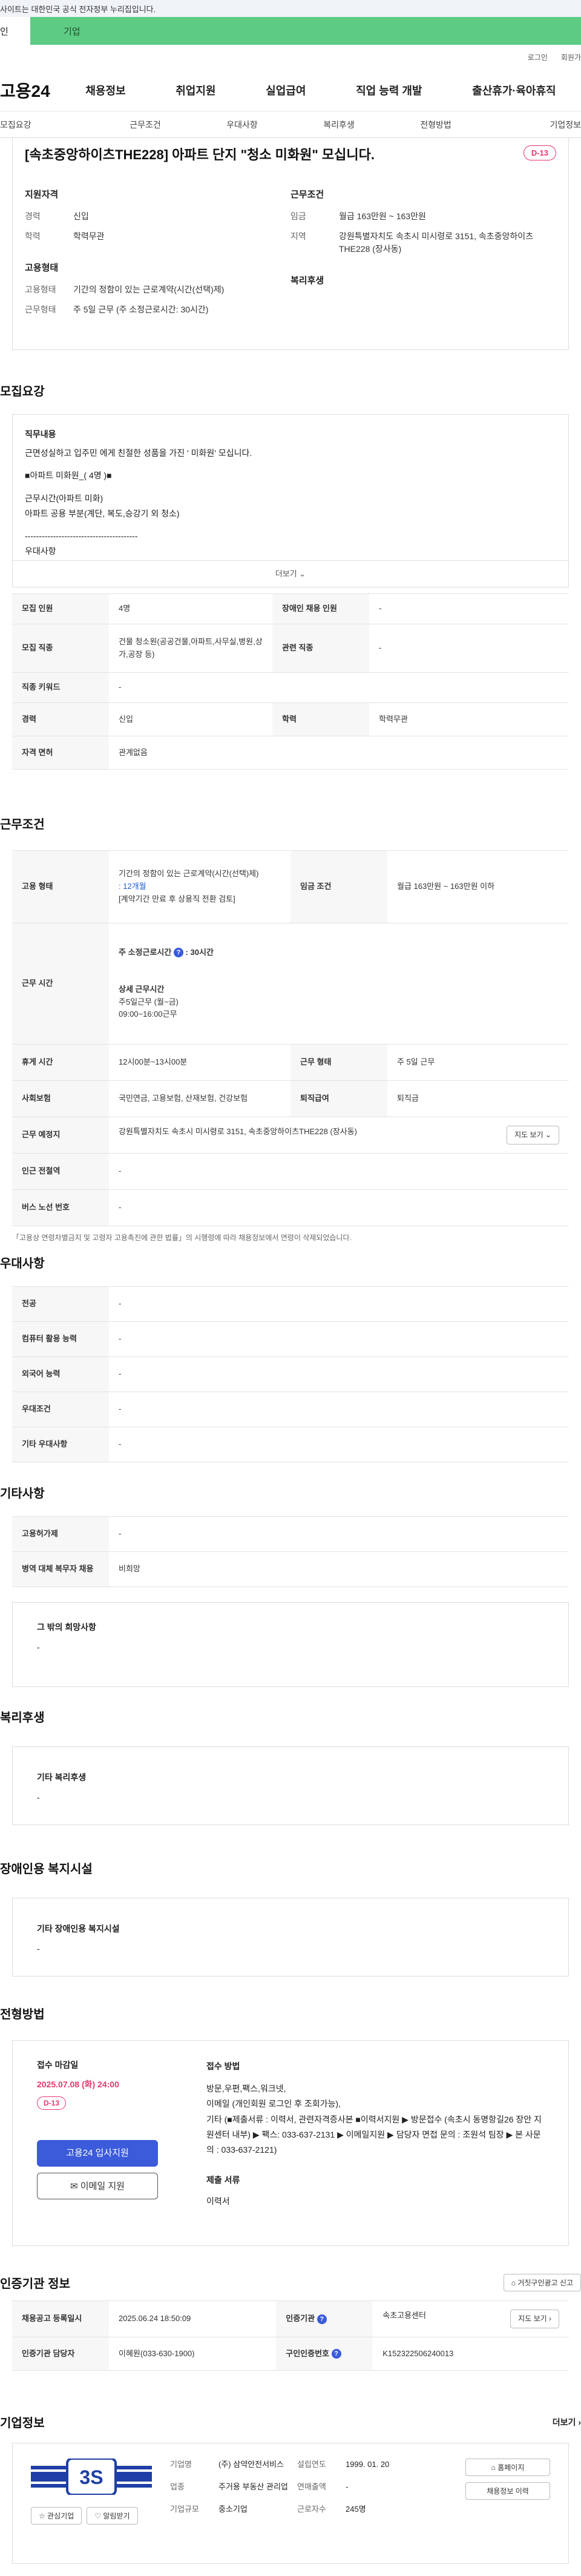 Image resolution: width=581 pixels, height=2576 pixels. Describe the element at coordinates (60, 1304) in the screenshot. I see `table-key: 전공` at that location.